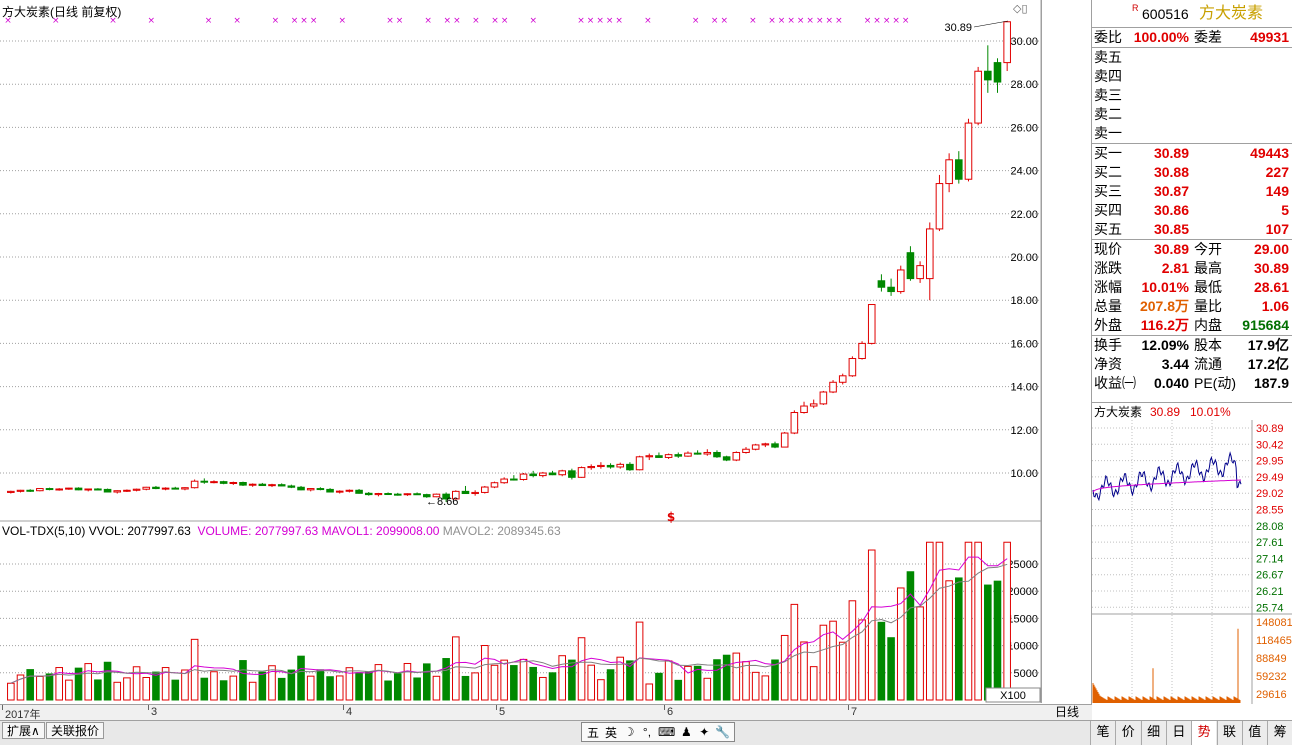  What do you see at coordinates (1231, 14) in the screenshot?
I see `stock-name: 方大炭素` at bounding box center [1231, 14].